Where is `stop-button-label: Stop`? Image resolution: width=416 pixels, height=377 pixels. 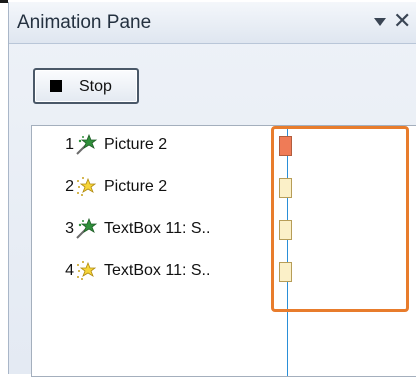 stop-button-label: Stop is located at coordinates (95, 86).